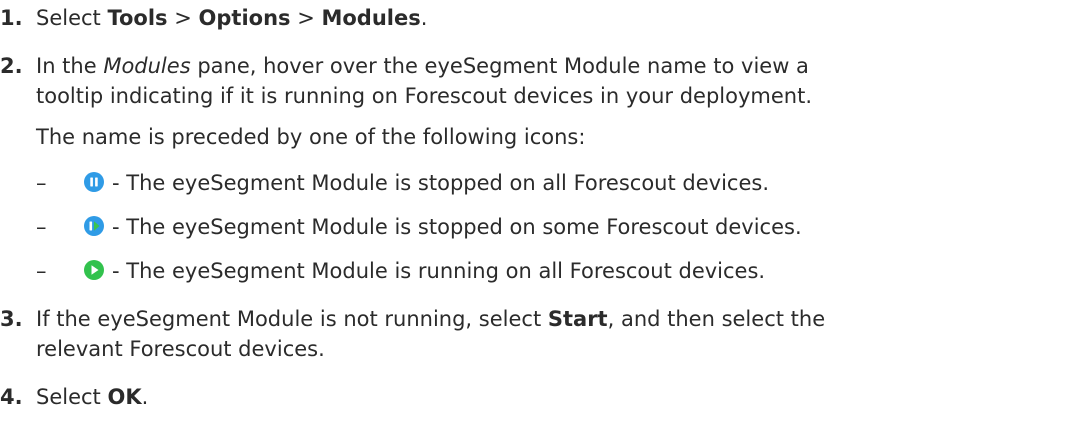 The width and height of the screenshot is (1070, 431). Describe the element at coordinates (94, 226) in the screenshot. I see `stopped-some-icon` at that location.